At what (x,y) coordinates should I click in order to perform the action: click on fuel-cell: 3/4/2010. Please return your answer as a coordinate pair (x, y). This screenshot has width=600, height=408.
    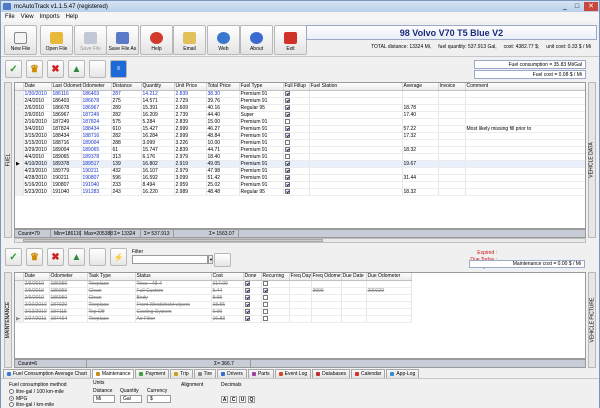
    Looking at the image, I should click on (37, 129).